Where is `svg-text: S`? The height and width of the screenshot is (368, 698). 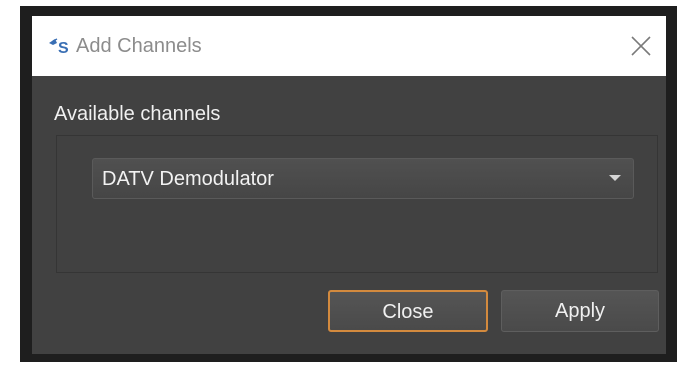
svg-text: S is located at coordinates (63, 48).